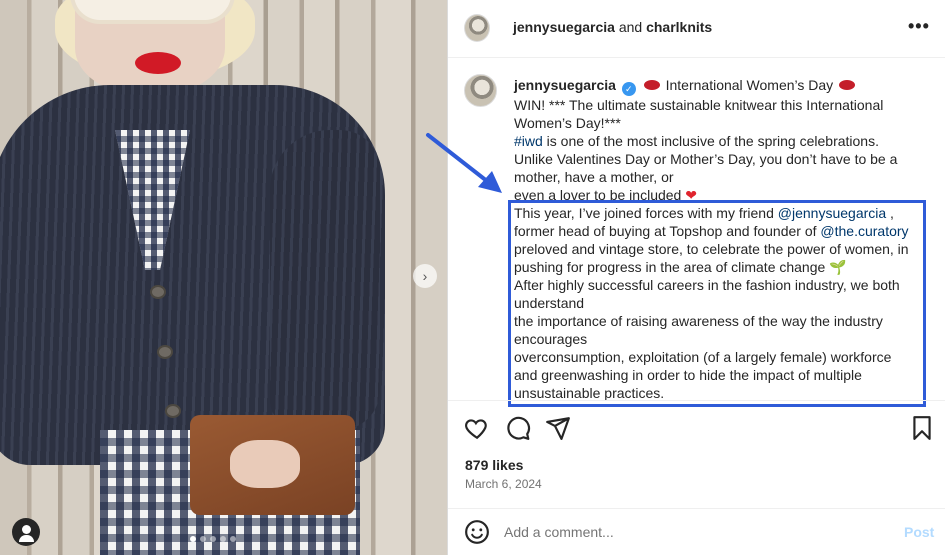 The height and width of the screenshot is (555, 945). I want to click on save-bookmark-icon, so click(922, 428).